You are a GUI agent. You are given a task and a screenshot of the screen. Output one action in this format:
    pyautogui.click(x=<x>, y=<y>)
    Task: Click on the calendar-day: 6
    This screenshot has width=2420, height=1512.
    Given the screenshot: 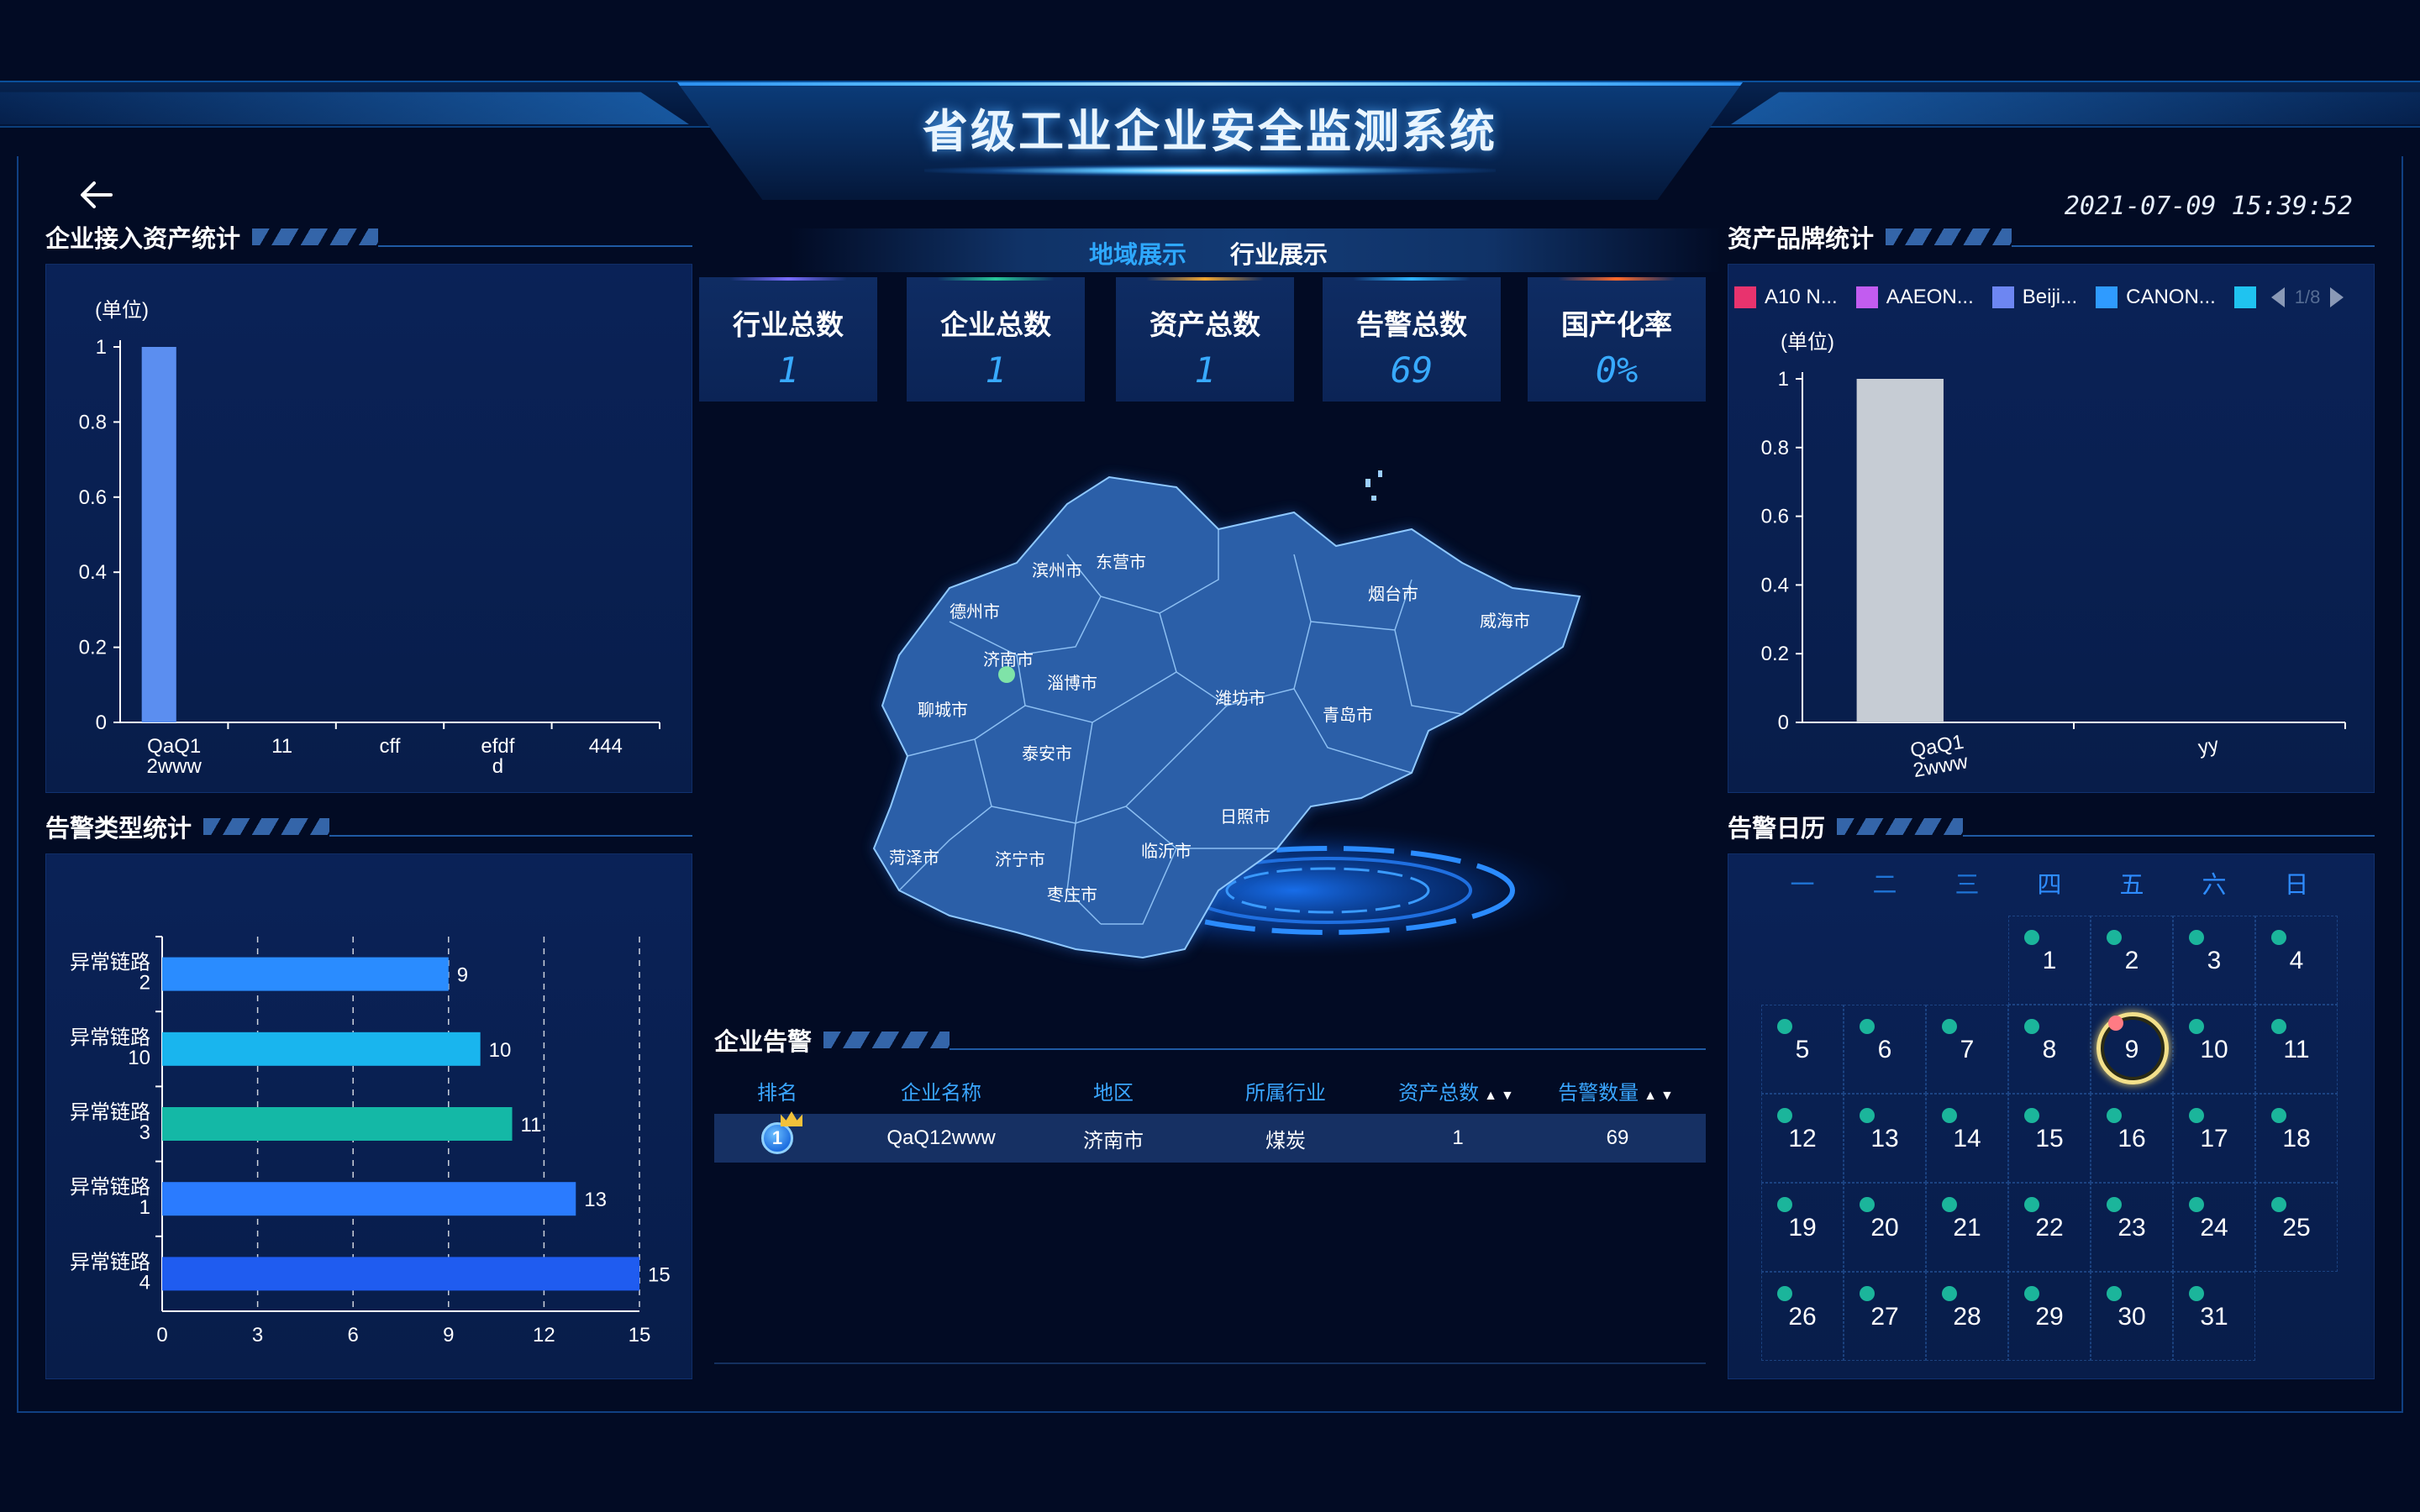 What is the action you would take?
    pyautogui.click(x=1885, y=1049)
    